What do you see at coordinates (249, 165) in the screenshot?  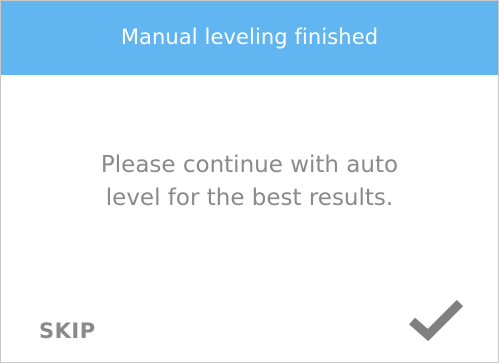 I see `message-line-1: Please continue with auto` at bounding box center [249, 165].